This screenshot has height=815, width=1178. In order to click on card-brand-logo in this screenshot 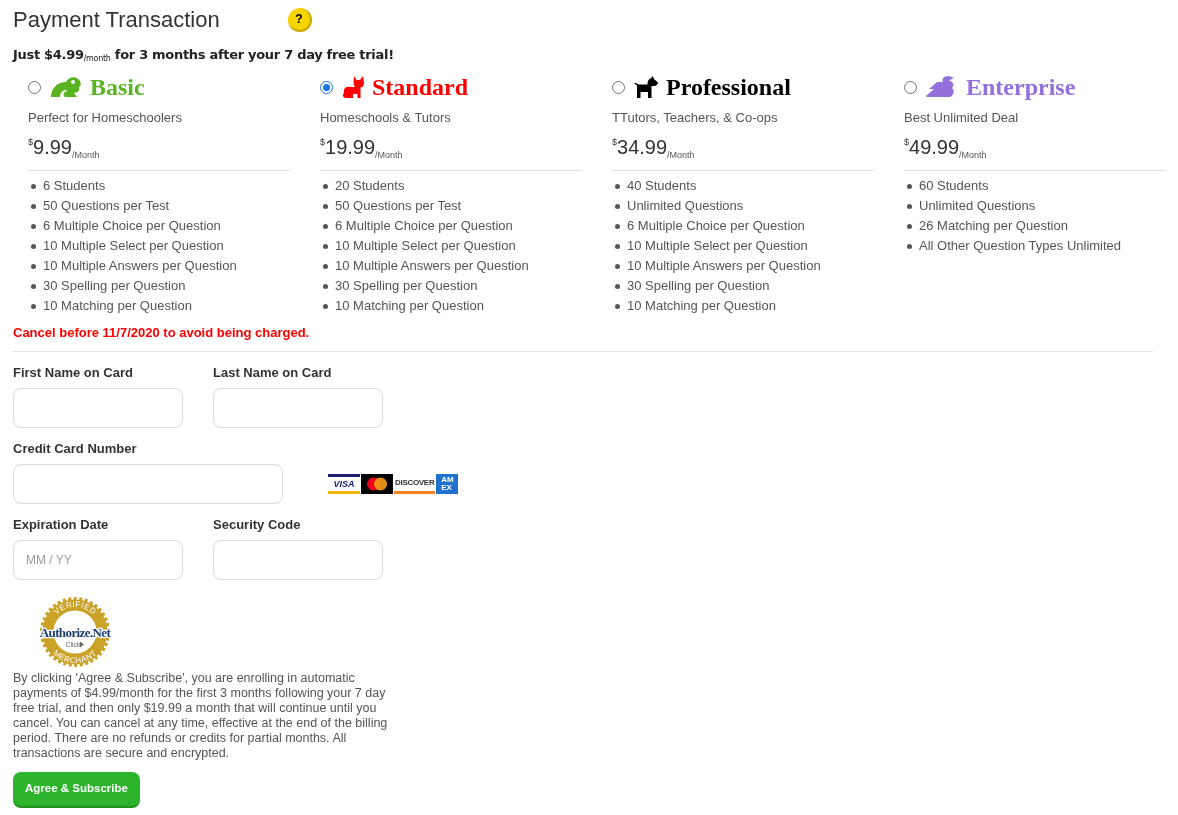, I will do `click(377, 484)`.